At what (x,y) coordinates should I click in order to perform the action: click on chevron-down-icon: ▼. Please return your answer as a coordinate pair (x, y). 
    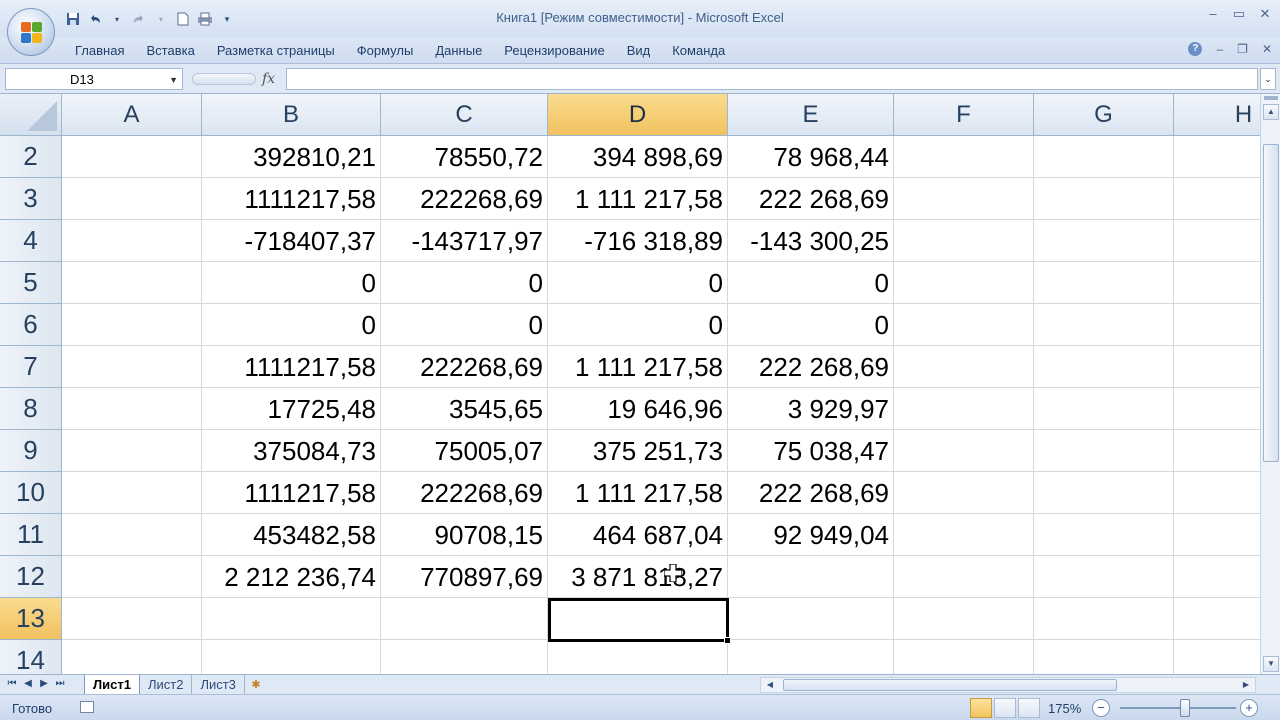
    Looking at the image, I should click on (173, 80).